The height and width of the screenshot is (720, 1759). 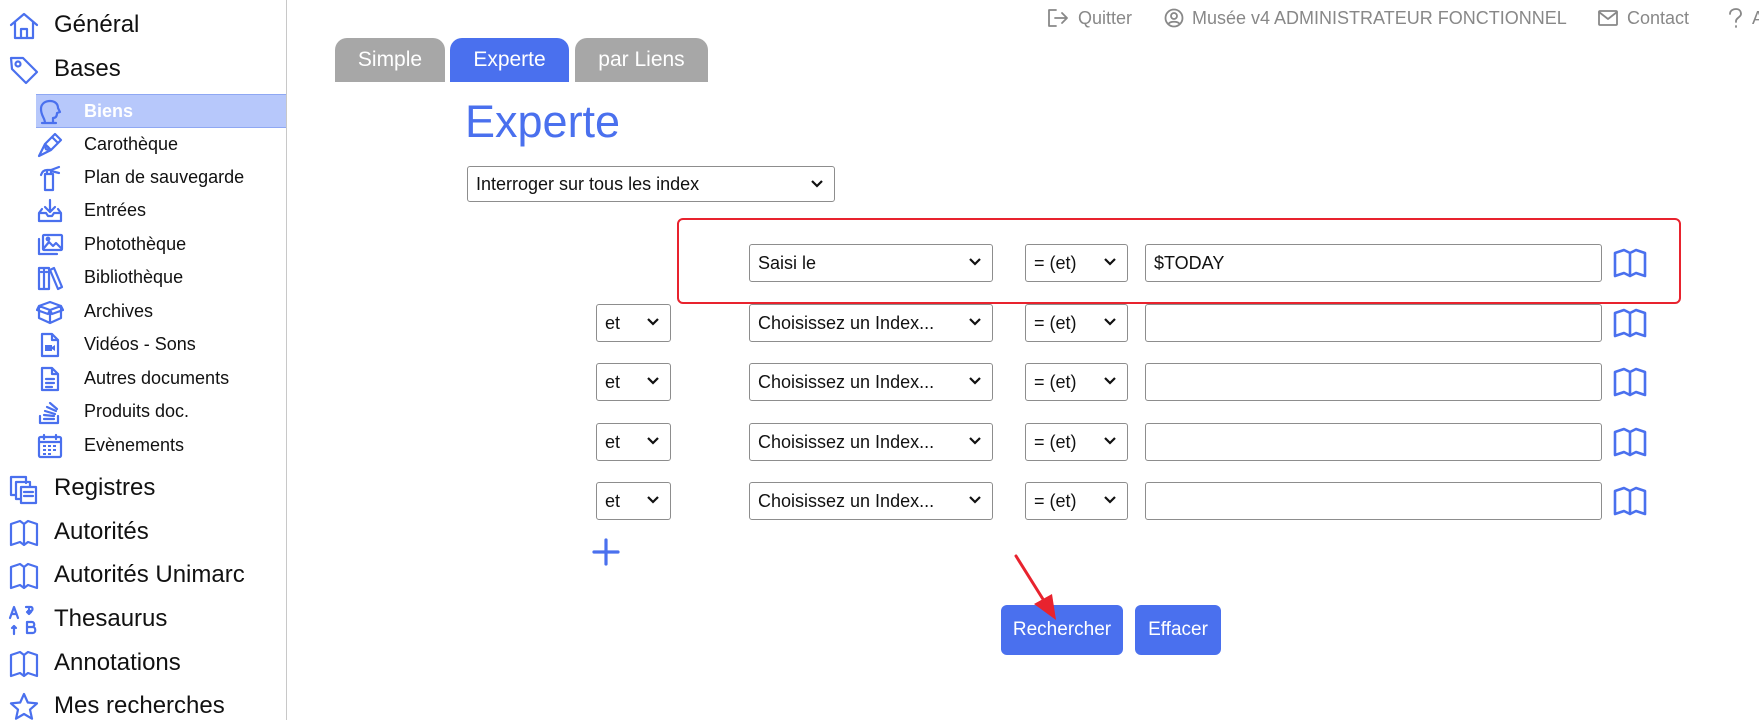 What do you see at coordinates (164, 176) in the screenshot?
I see `sidebar-item-label: Plan de sauvegarde` at bounding box center [164, 176].